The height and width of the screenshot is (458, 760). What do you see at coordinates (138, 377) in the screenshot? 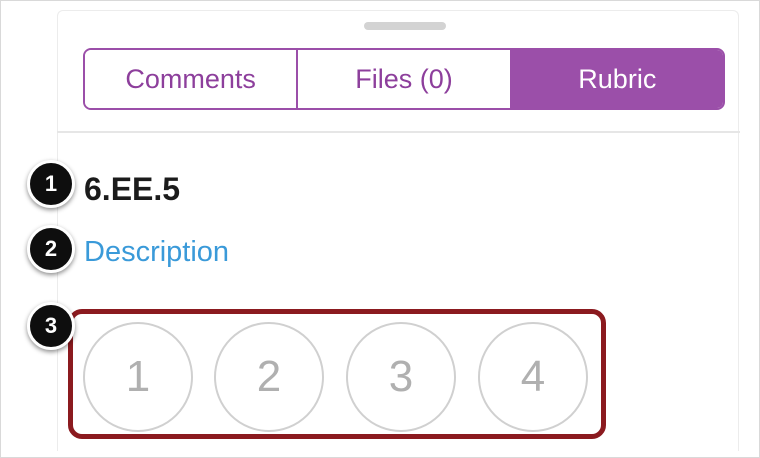
I see `rating-button-1: 1` at bounding box center [138, 377].